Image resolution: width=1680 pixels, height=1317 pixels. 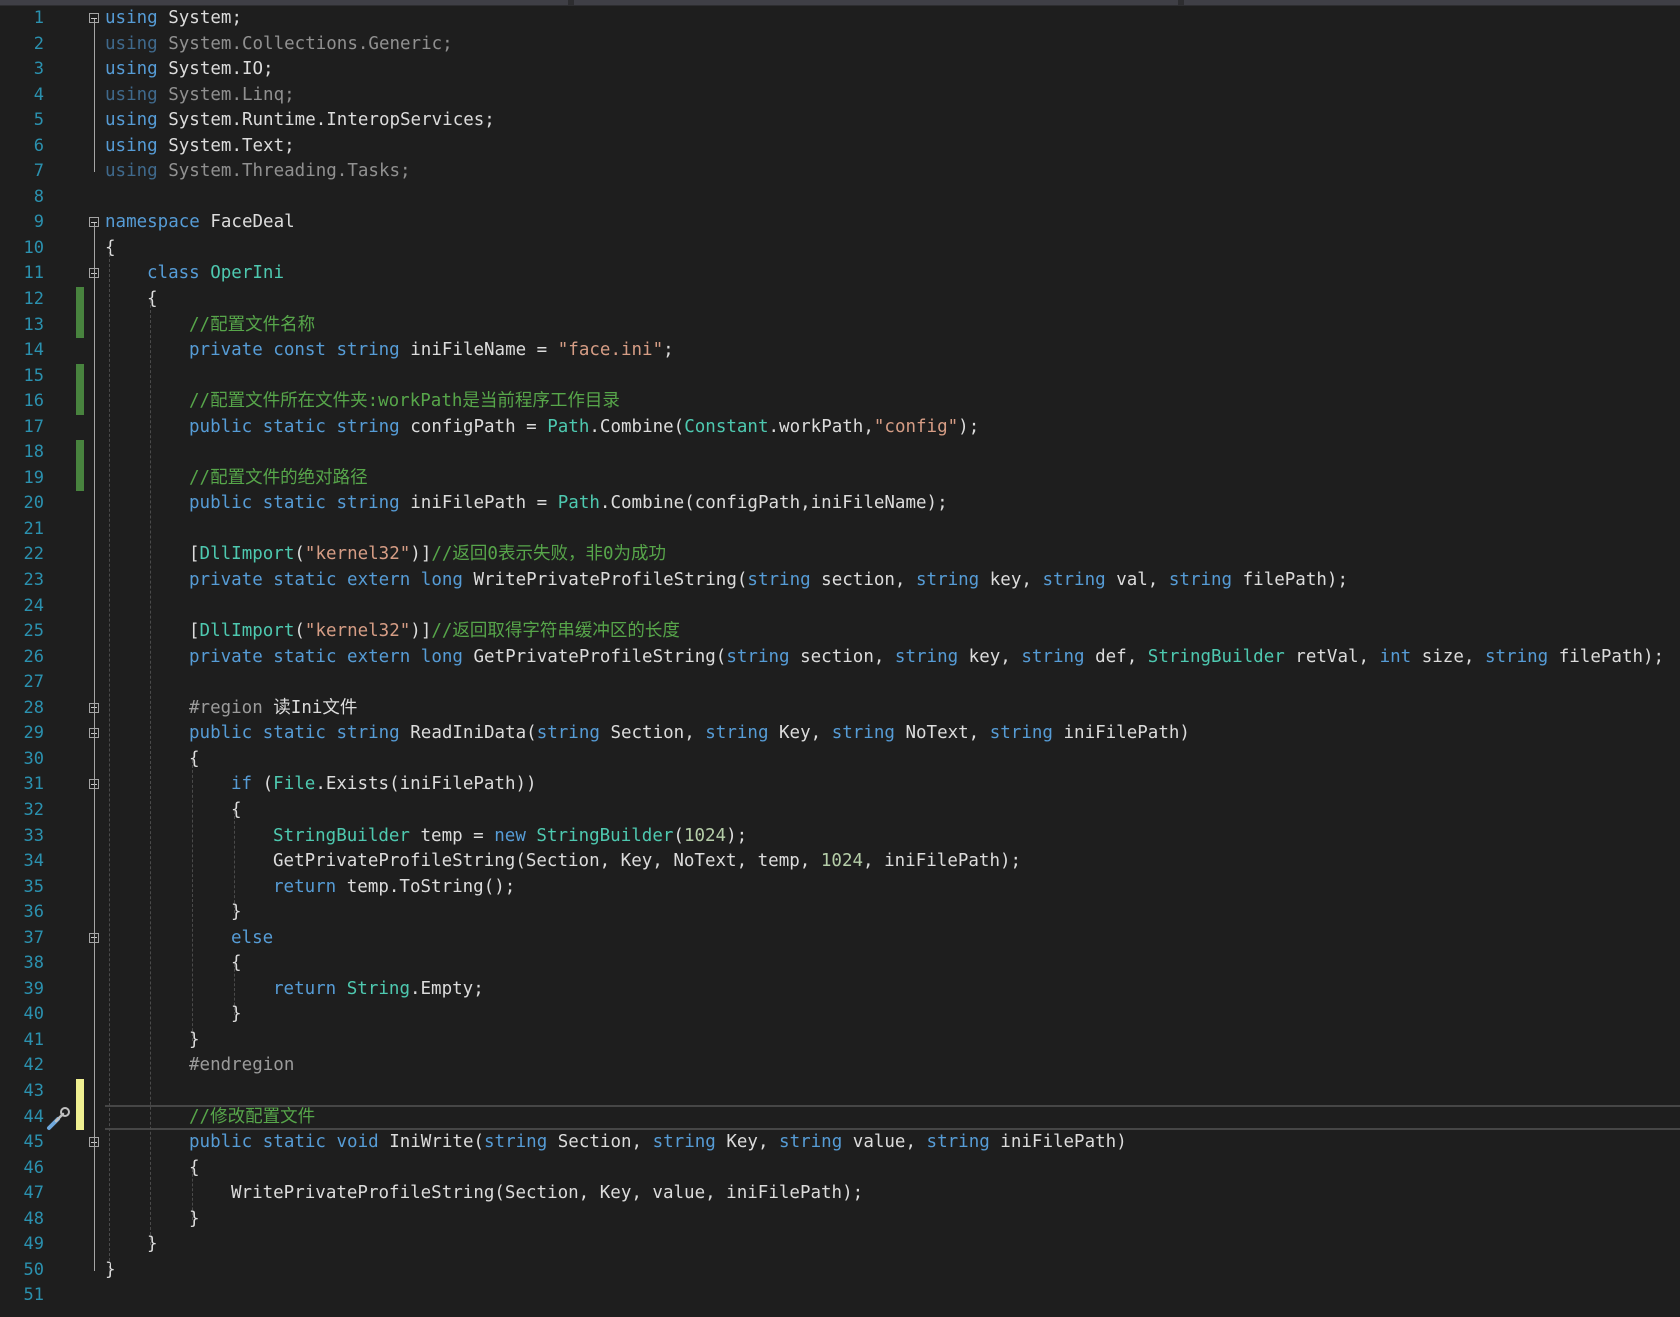 I want to click on code-text: [DllImport("kernel32")]//返回0表示失败，非0为成功, so click(x=427, y=555).